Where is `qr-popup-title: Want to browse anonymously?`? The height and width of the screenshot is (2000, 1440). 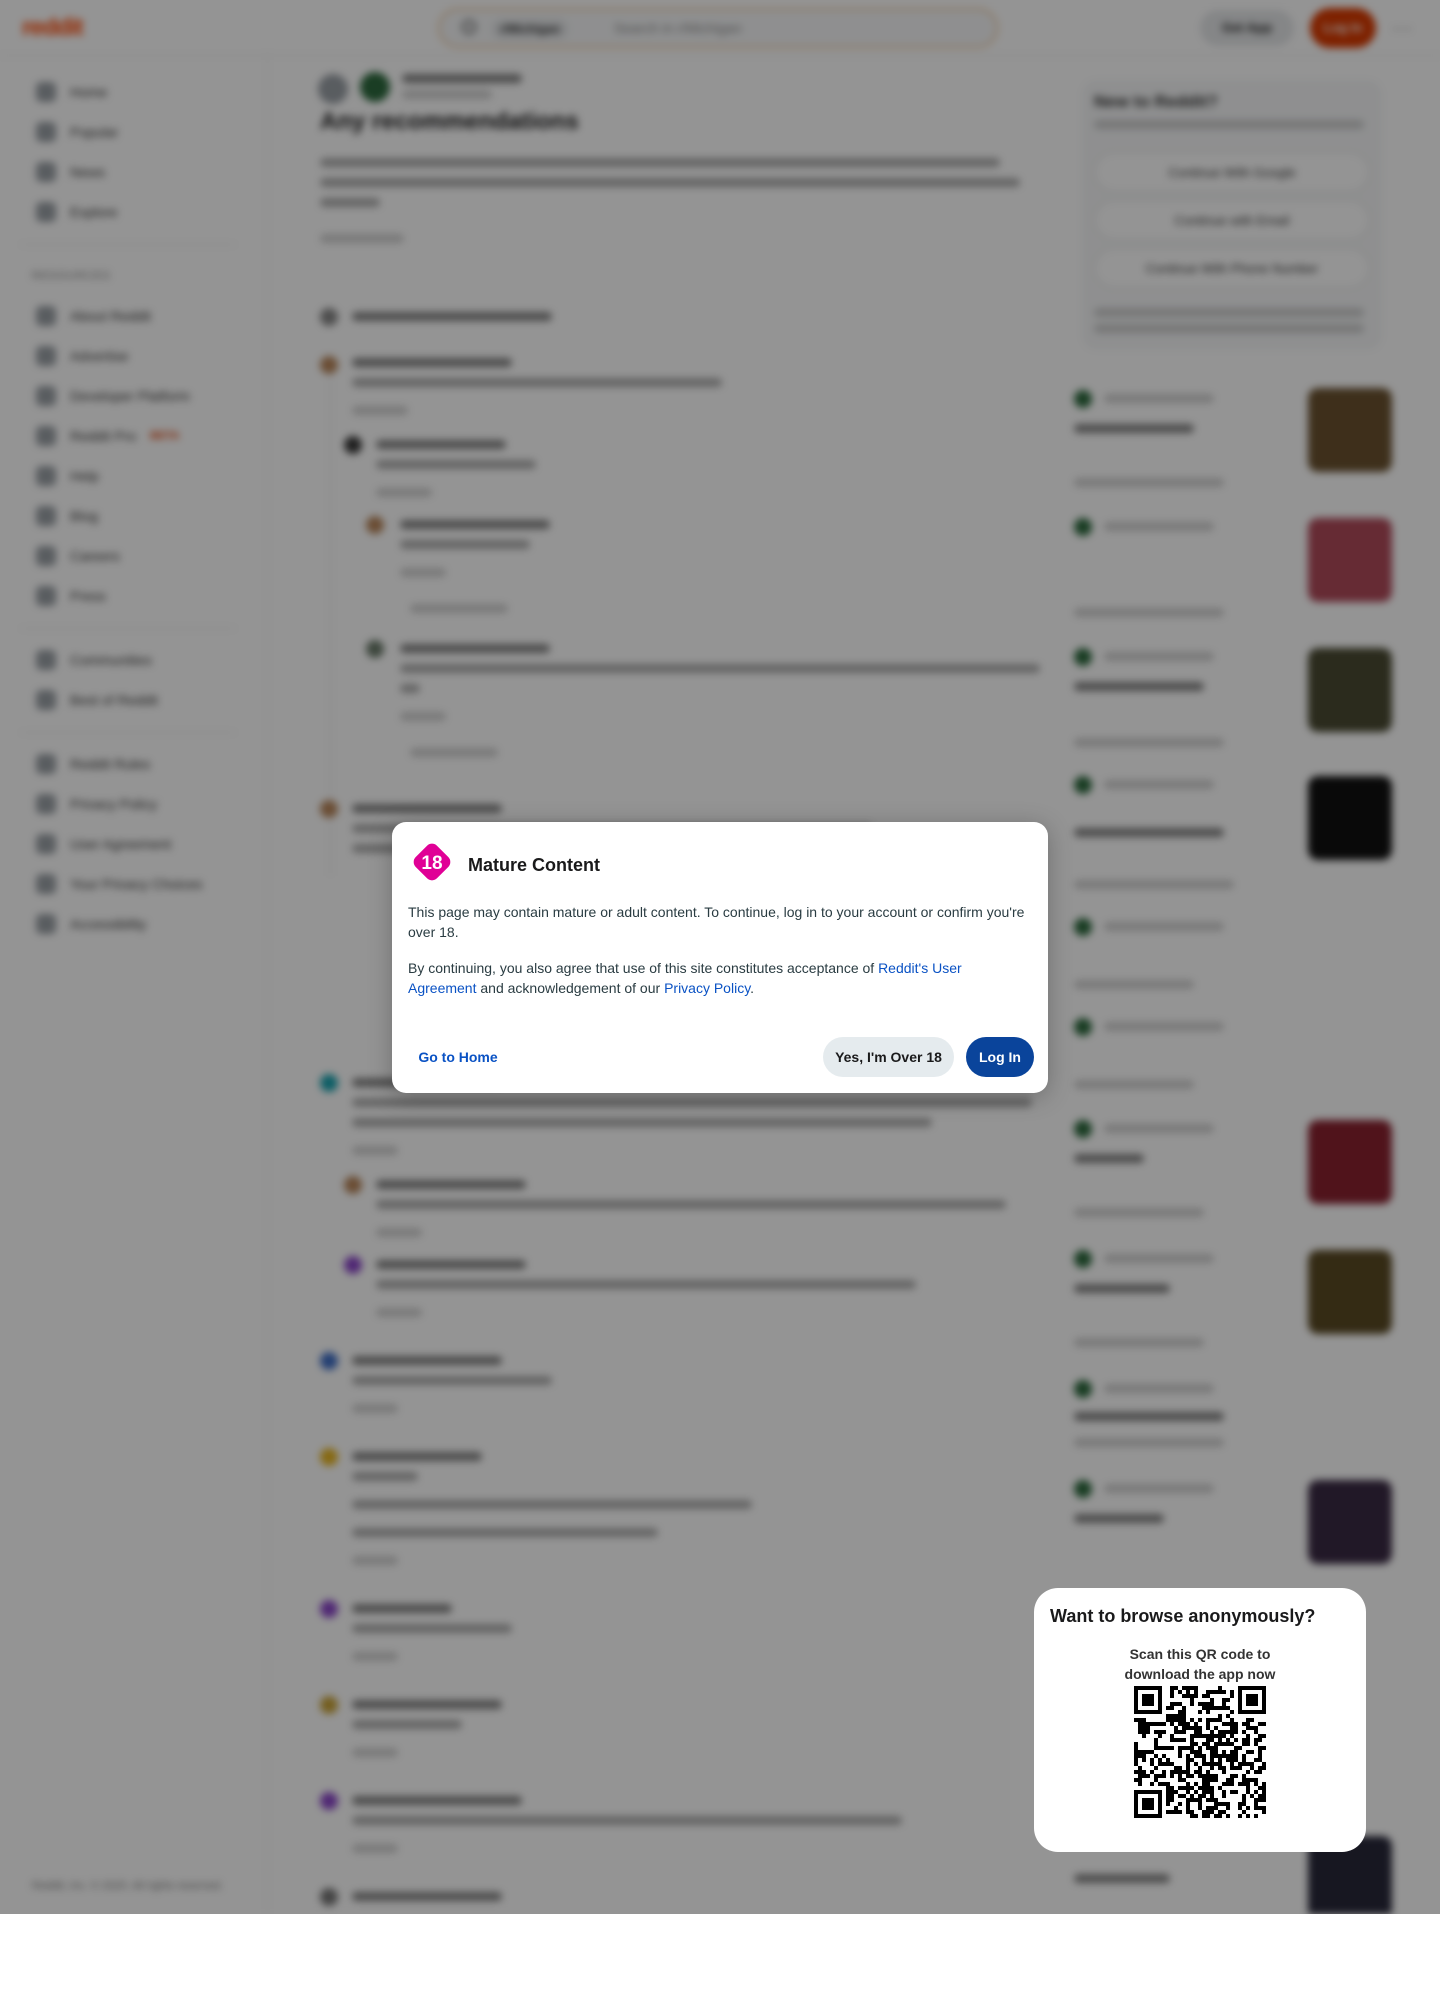 qr-popup-title: Want to browse anonymously? is located at coordinates (1183, 1616).